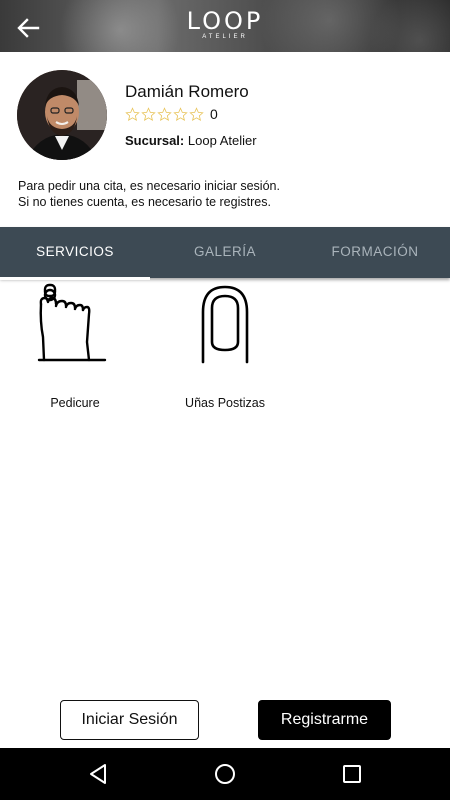 This screenshot has height=800, width=450. What do you see at coordinates (324, 720) in the screenshot?
I see `register-button: Registrarme` at bounding box center [324, 720].